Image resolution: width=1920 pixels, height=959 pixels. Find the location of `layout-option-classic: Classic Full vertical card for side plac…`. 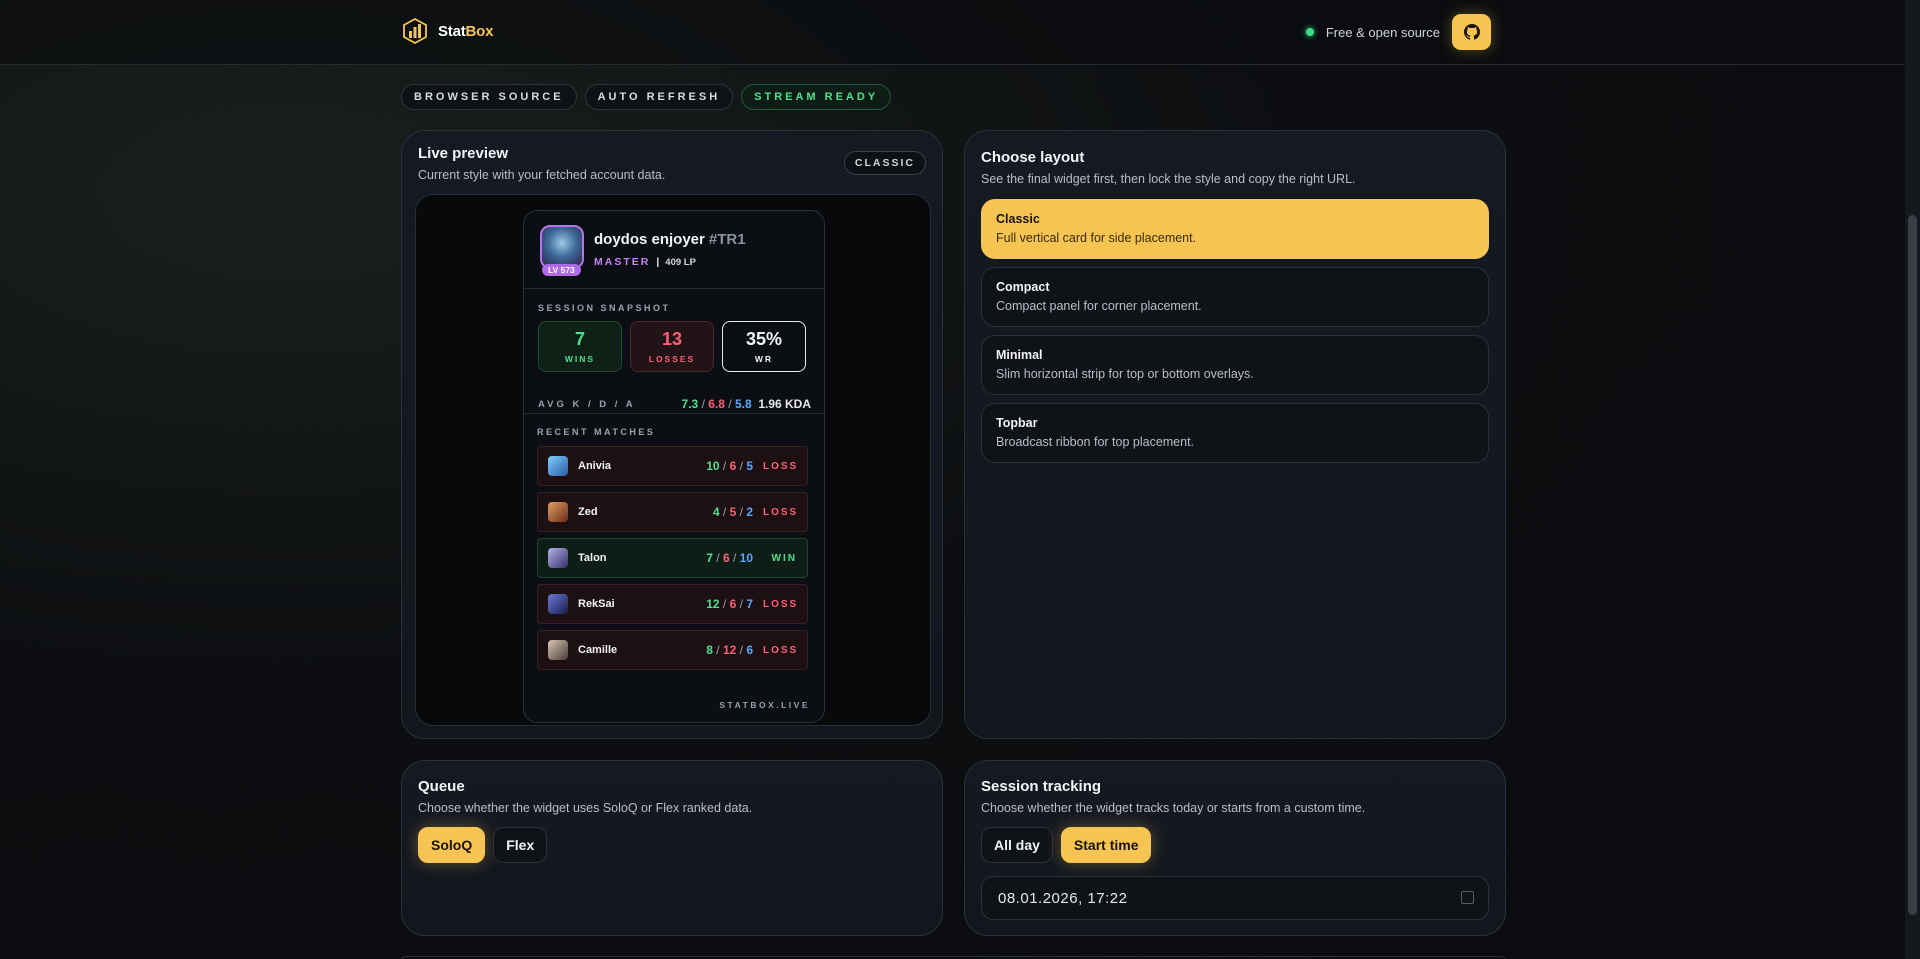

layout-option-classic: Classic Full vertical card for side plac… is located at coordinates (1235, 229).